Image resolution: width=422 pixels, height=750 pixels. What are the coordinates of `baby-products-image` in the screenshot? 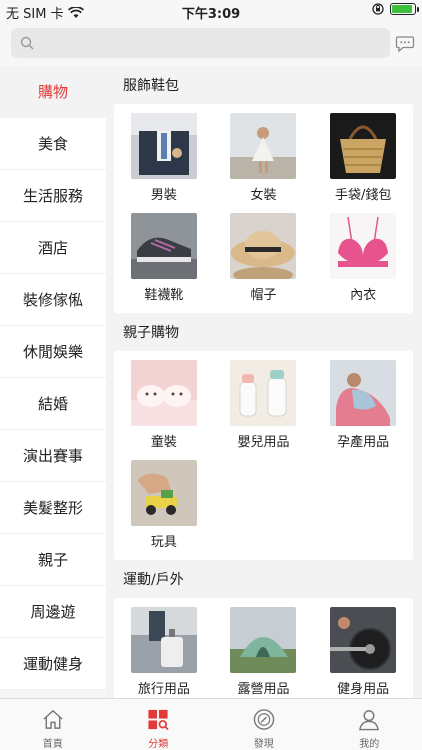 It's located at (263, 393).